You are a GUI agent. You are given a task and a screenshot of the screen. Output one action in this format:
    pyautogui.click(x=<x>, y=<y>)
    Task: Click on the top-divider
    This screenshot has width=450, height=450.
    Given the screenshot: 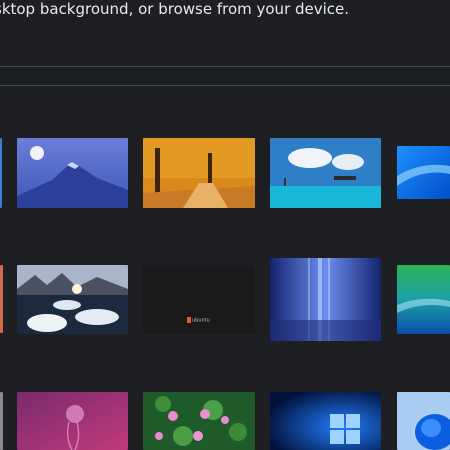 What is the action you would take?
    pyautogui.click(x=225, y=66)
    